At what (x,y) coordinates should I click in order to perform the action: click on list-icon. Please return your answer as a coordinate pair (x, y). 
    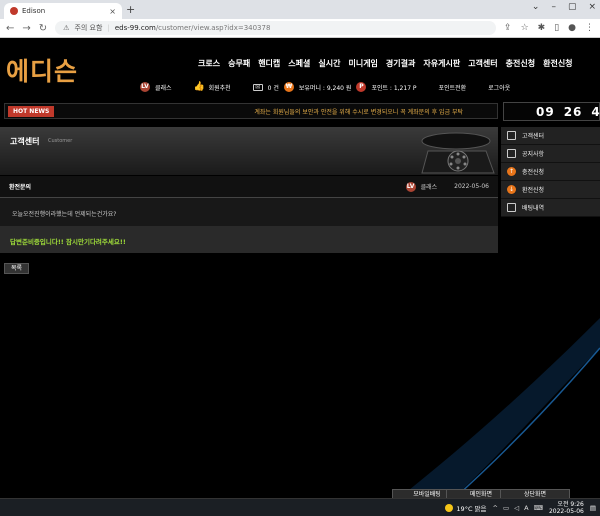
    Looking at the image, I should click on (511, 207).